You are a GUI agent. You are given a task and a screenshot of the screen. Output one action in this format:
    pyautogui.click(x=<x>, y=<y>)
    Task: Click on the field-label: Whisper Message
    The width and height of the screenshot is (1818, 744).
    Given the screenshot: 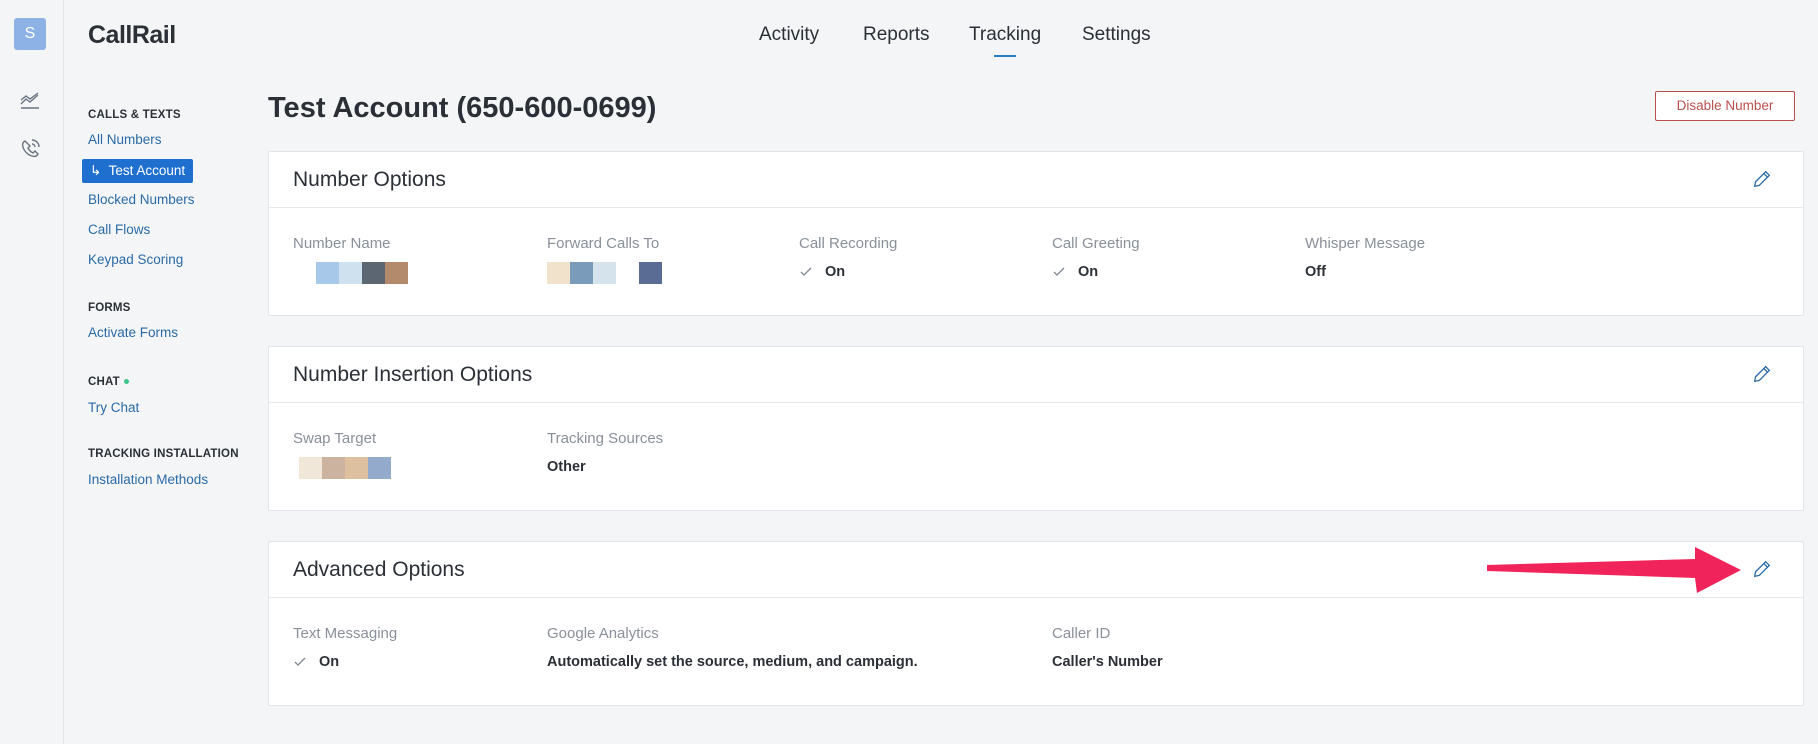 What is the action you would take?
    pyautogui.click(x=1365, y=243)
    